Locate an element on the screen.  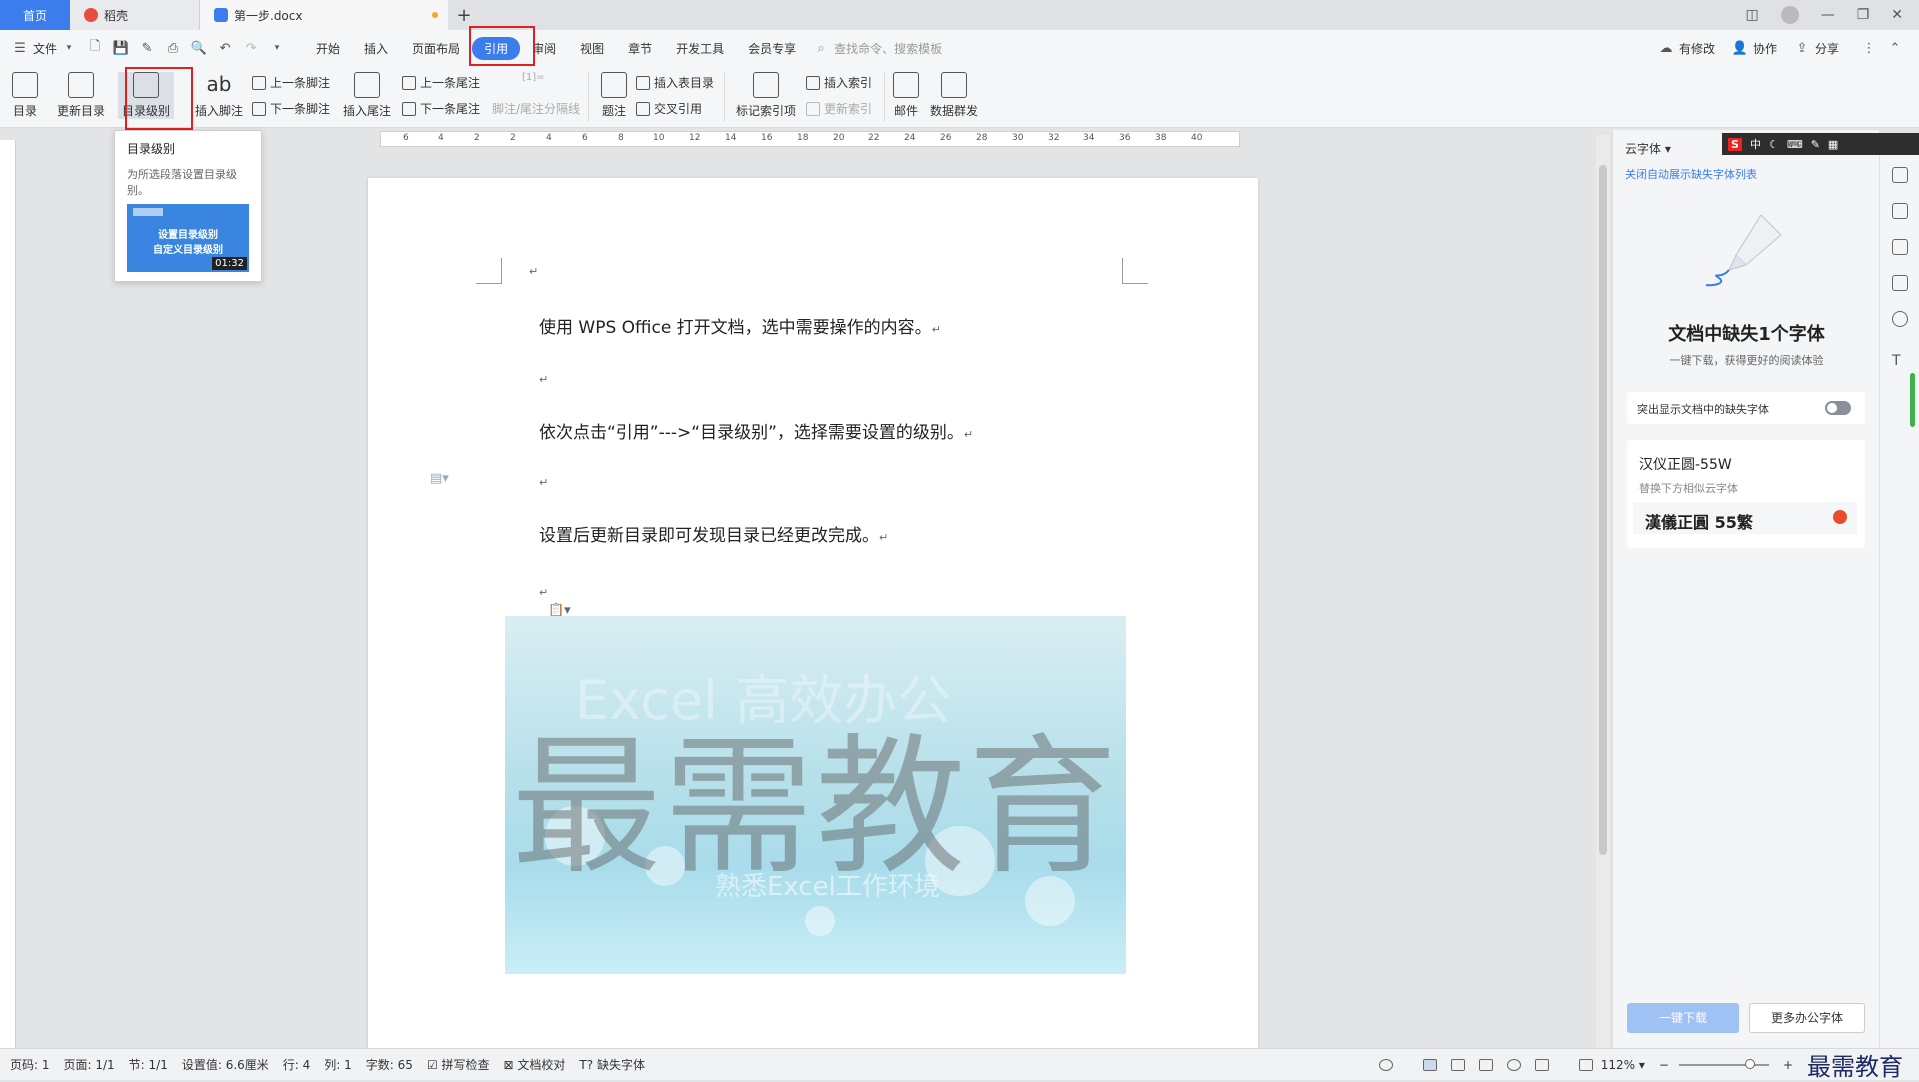
mail-button: 邮件 is located at coordinates (906, 95).